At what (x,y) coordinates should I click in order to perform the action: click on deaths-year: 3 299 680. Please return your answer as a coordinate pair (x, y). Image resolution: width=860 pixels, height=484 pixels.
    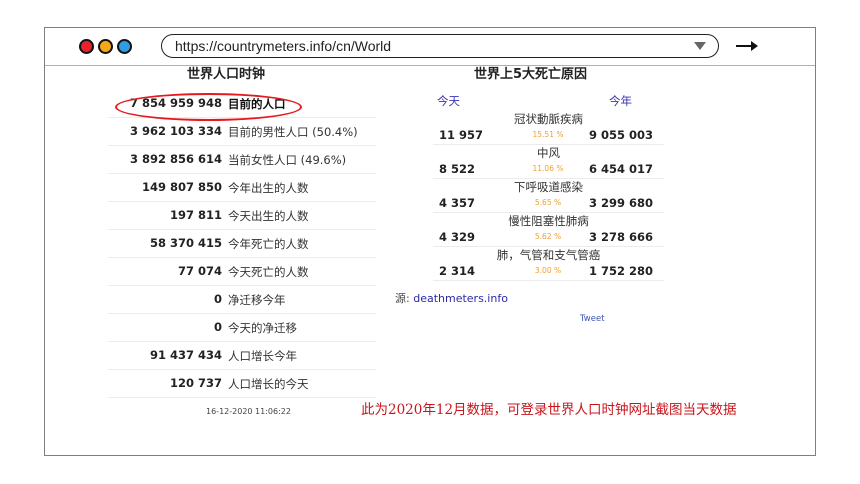
    Looking at the image, I should click on (621, 203).